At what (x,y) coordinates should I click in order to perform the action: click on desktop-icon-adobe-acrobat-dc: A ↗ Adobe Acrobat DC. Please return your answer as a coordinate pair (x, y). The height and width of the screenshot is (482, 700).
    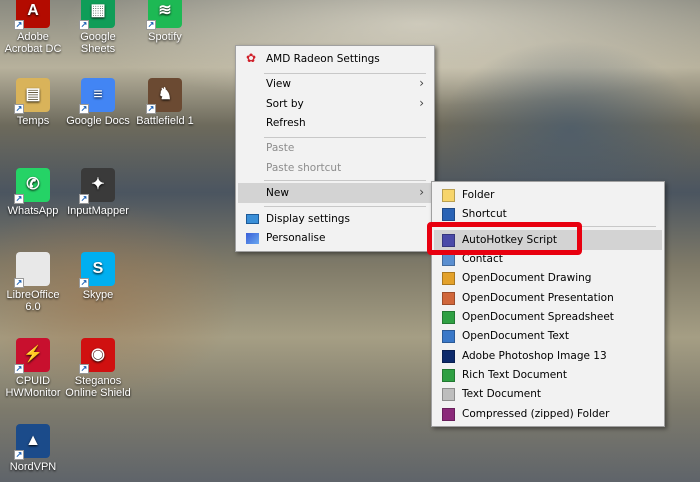
    Looking at the image, I should click on (33, 27).